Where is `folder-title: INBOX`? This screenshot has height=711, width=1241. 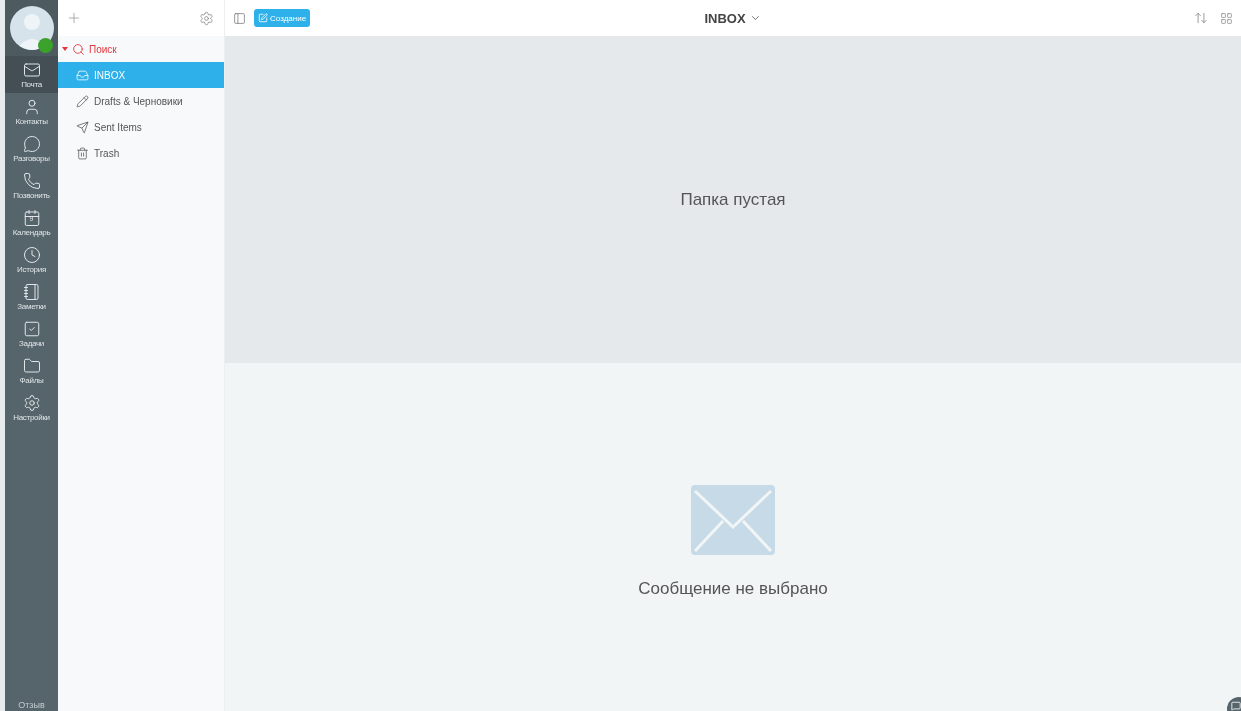
folder-title: INBOX is located at coordinates (733, 18).